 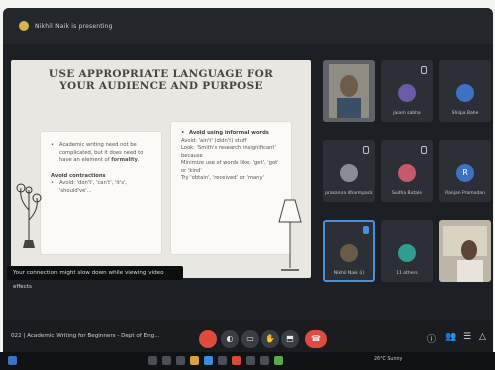 What do you see at coordinates (450, 337) in the screenshot?
I see `people-icon: 👥` at bounding box center [450, 337].